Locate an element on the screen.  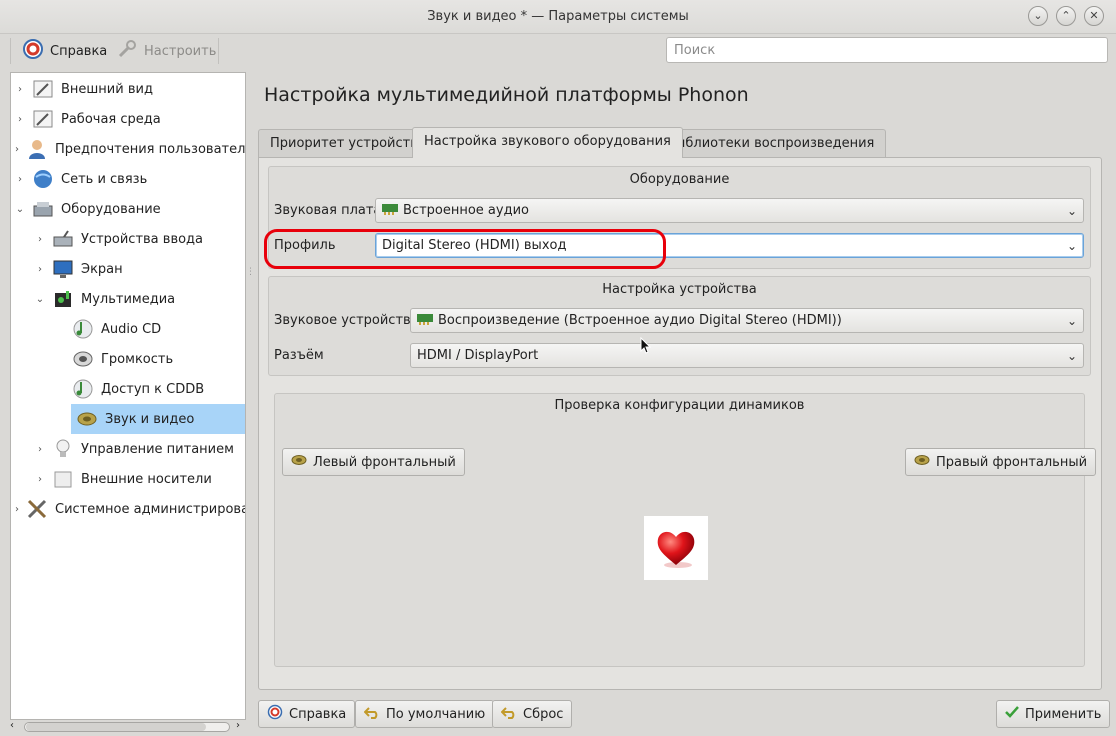
scroll-right-icon: › is located at coordinates (238, 725).